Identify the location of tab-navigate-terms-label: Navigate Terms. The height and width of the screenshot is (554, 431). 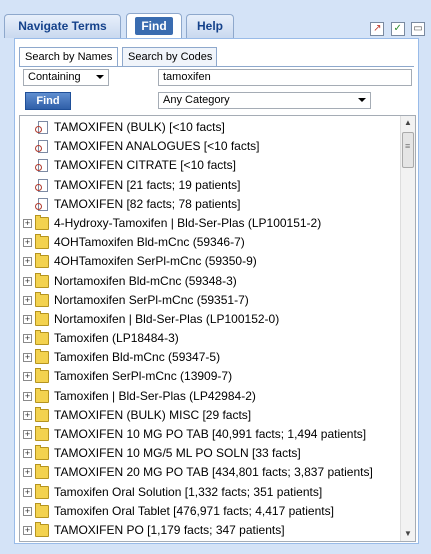
(62, 26).